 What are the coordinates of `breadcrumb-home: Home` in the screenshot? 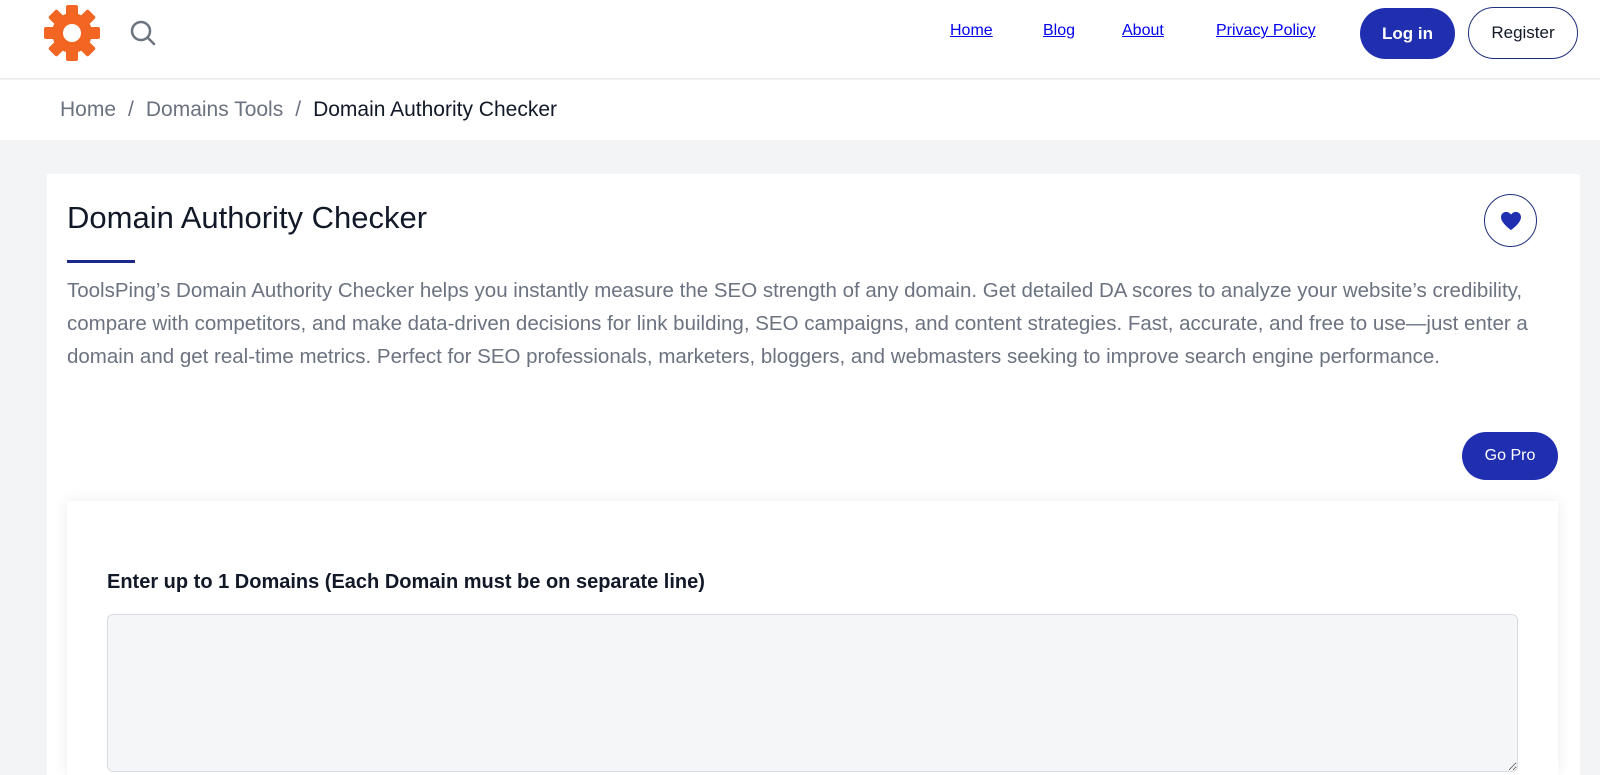 It's located at (88, 110).